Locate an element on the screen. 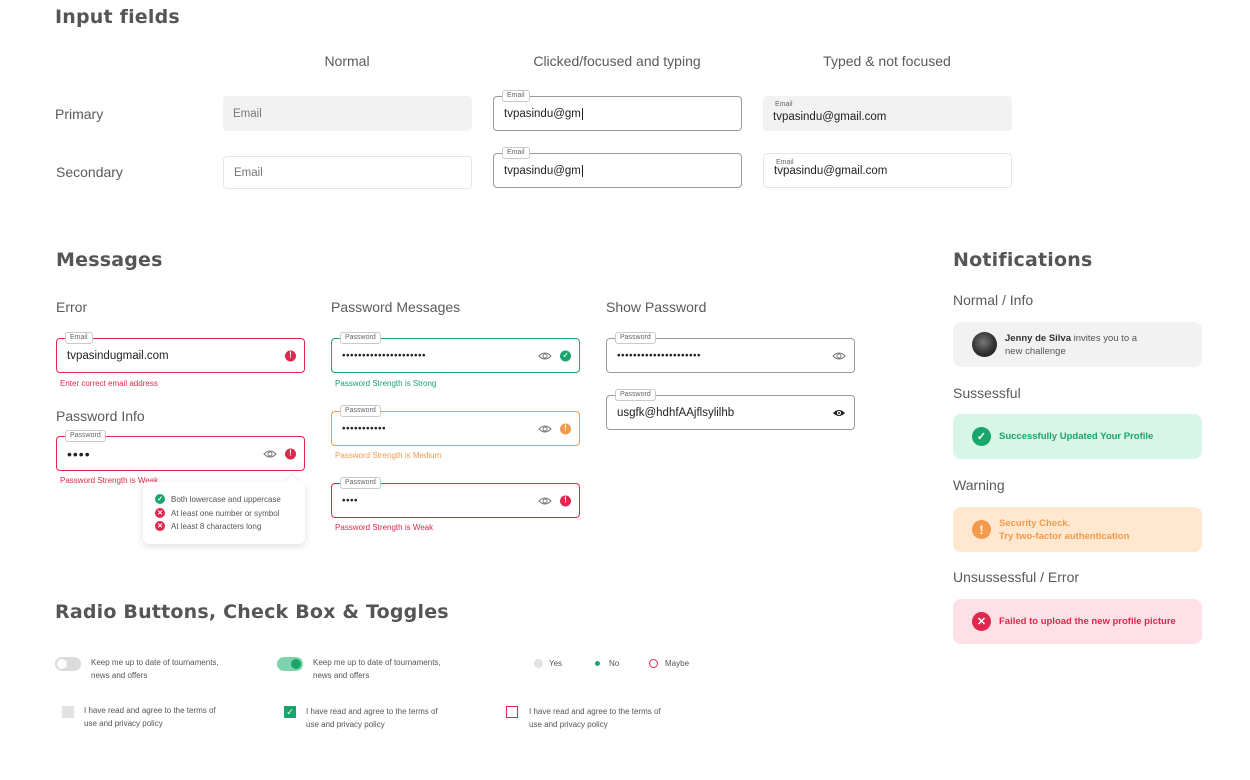 This screenshot has width=1250, height=780. info-heading: Normal / Info is located at coordinates (993, 300).